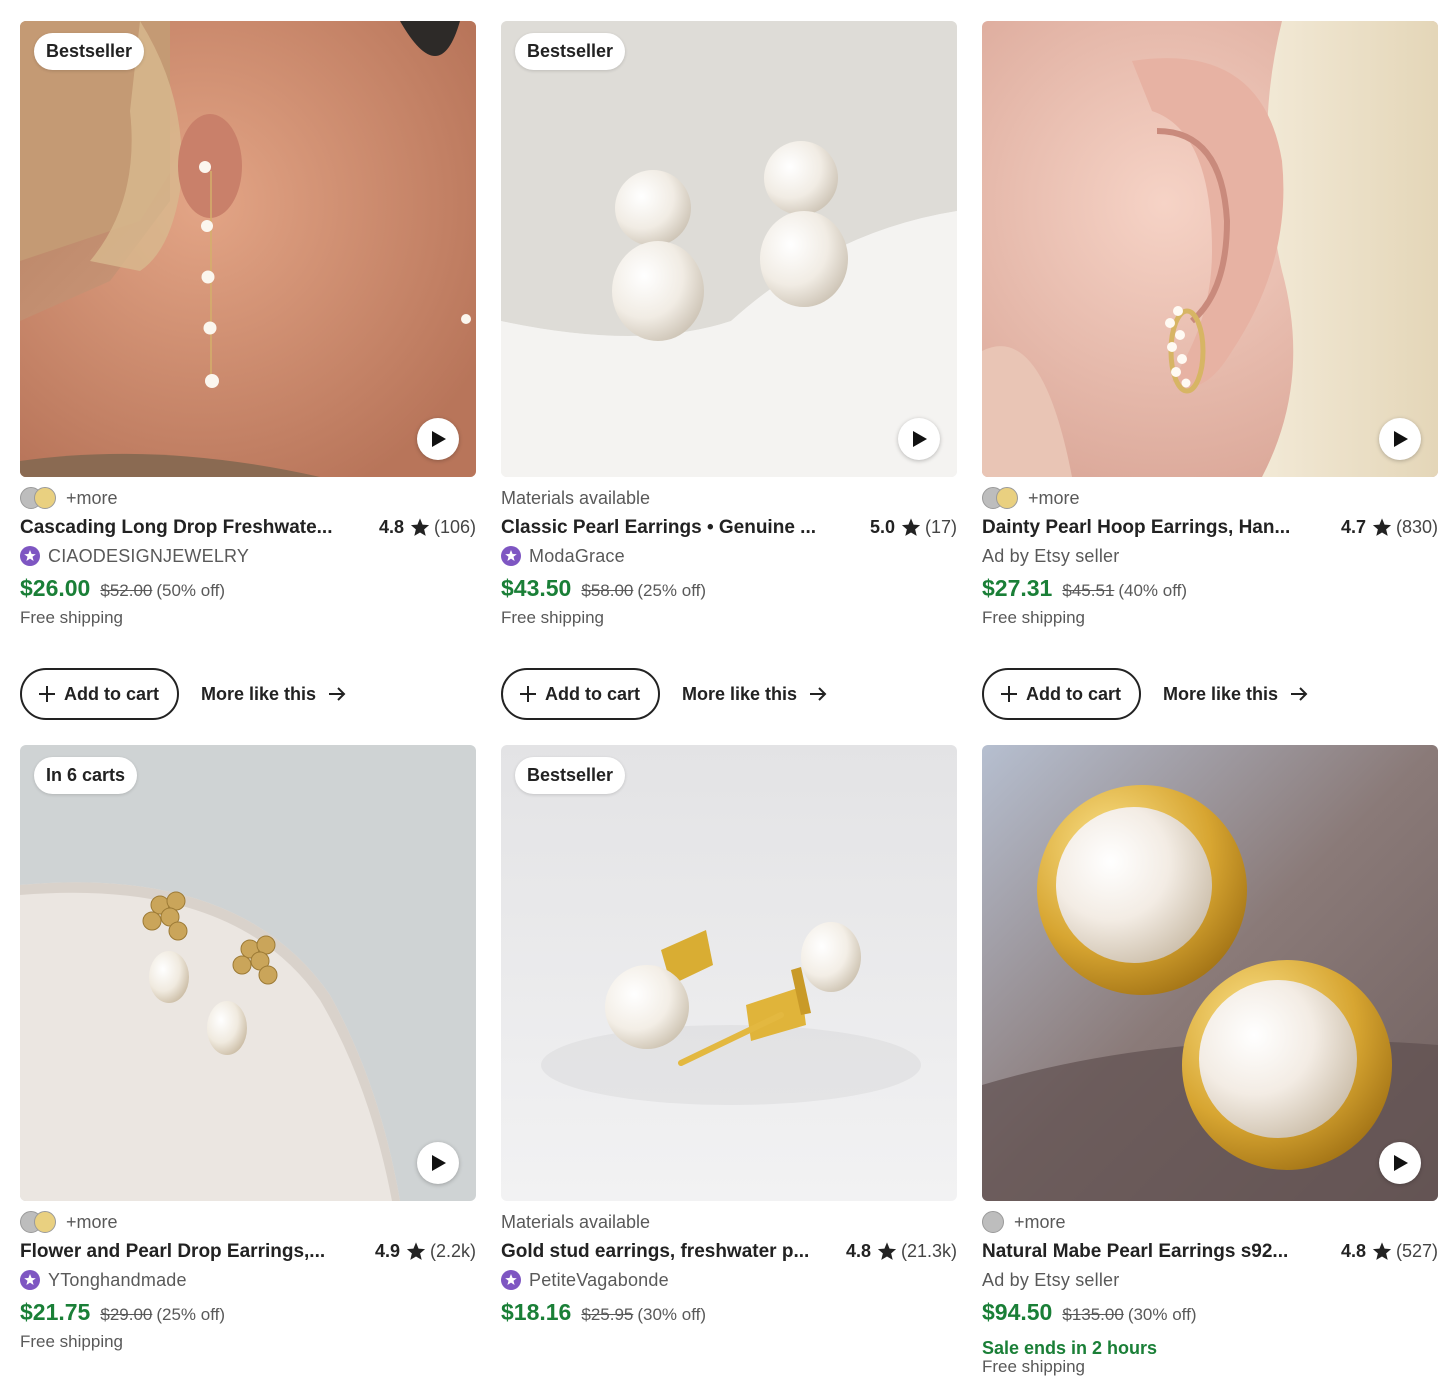 This screenshot has width=1456, height=1386. Describe the element at coordinates (452, 1251) in the screenshot. I see `review-count: (2.2k)` at that location.